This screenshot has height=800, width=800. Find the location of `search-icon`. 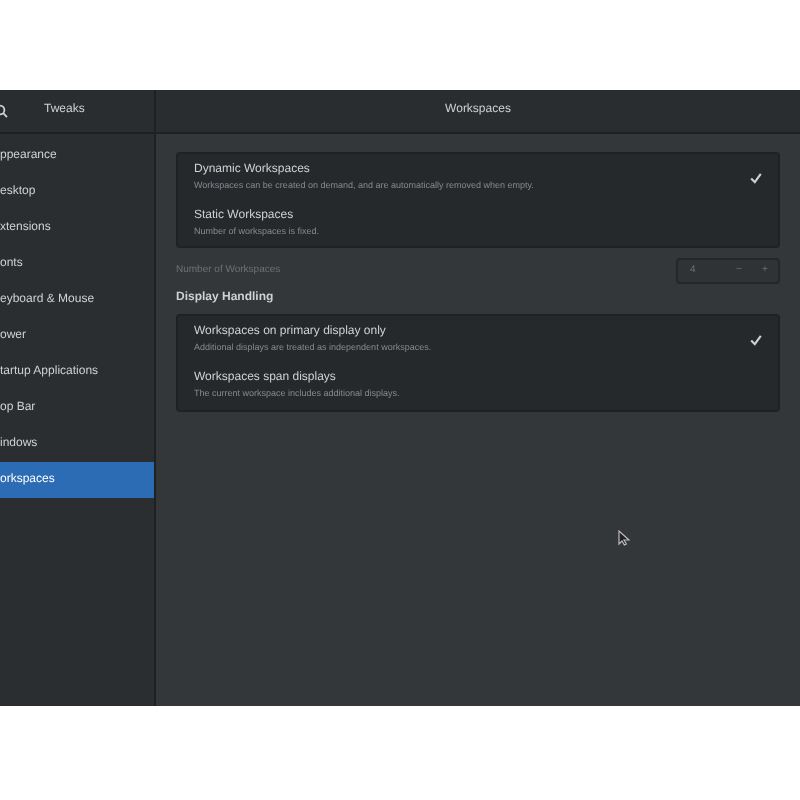

search-icon is located at coordinates (4, 111).